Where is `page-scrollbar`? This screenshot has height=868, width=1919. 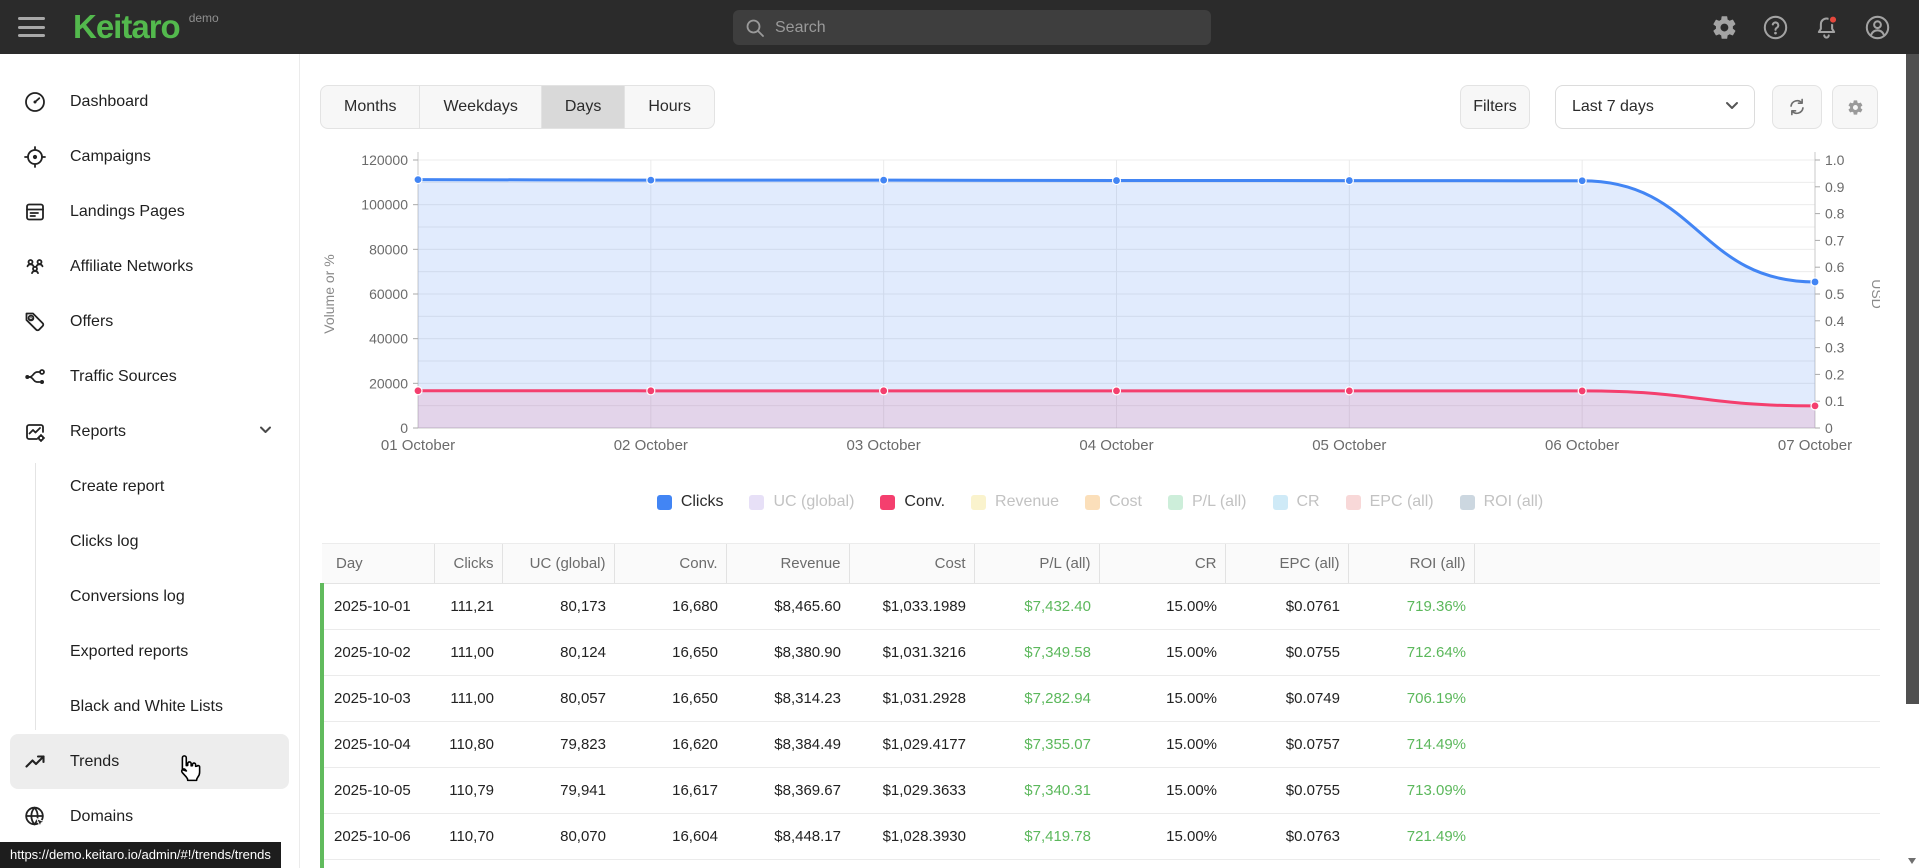
page-scrollbar is located at coordinates (1912, 461).